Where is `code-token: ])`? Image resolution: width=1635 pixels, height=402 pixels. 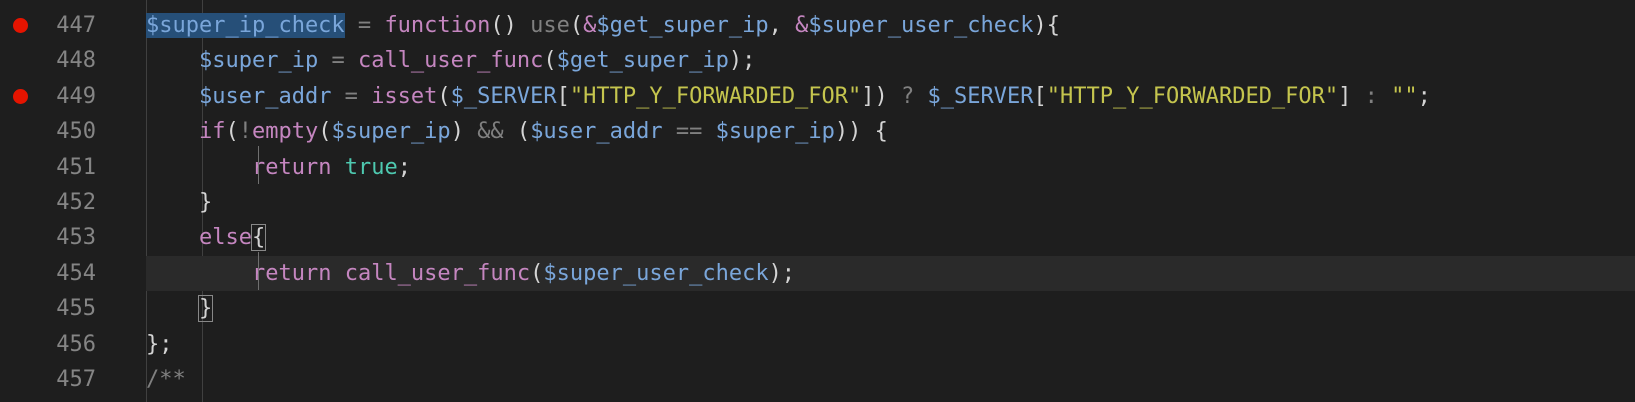 code-token: ]) is located at coordinates (881, 96).